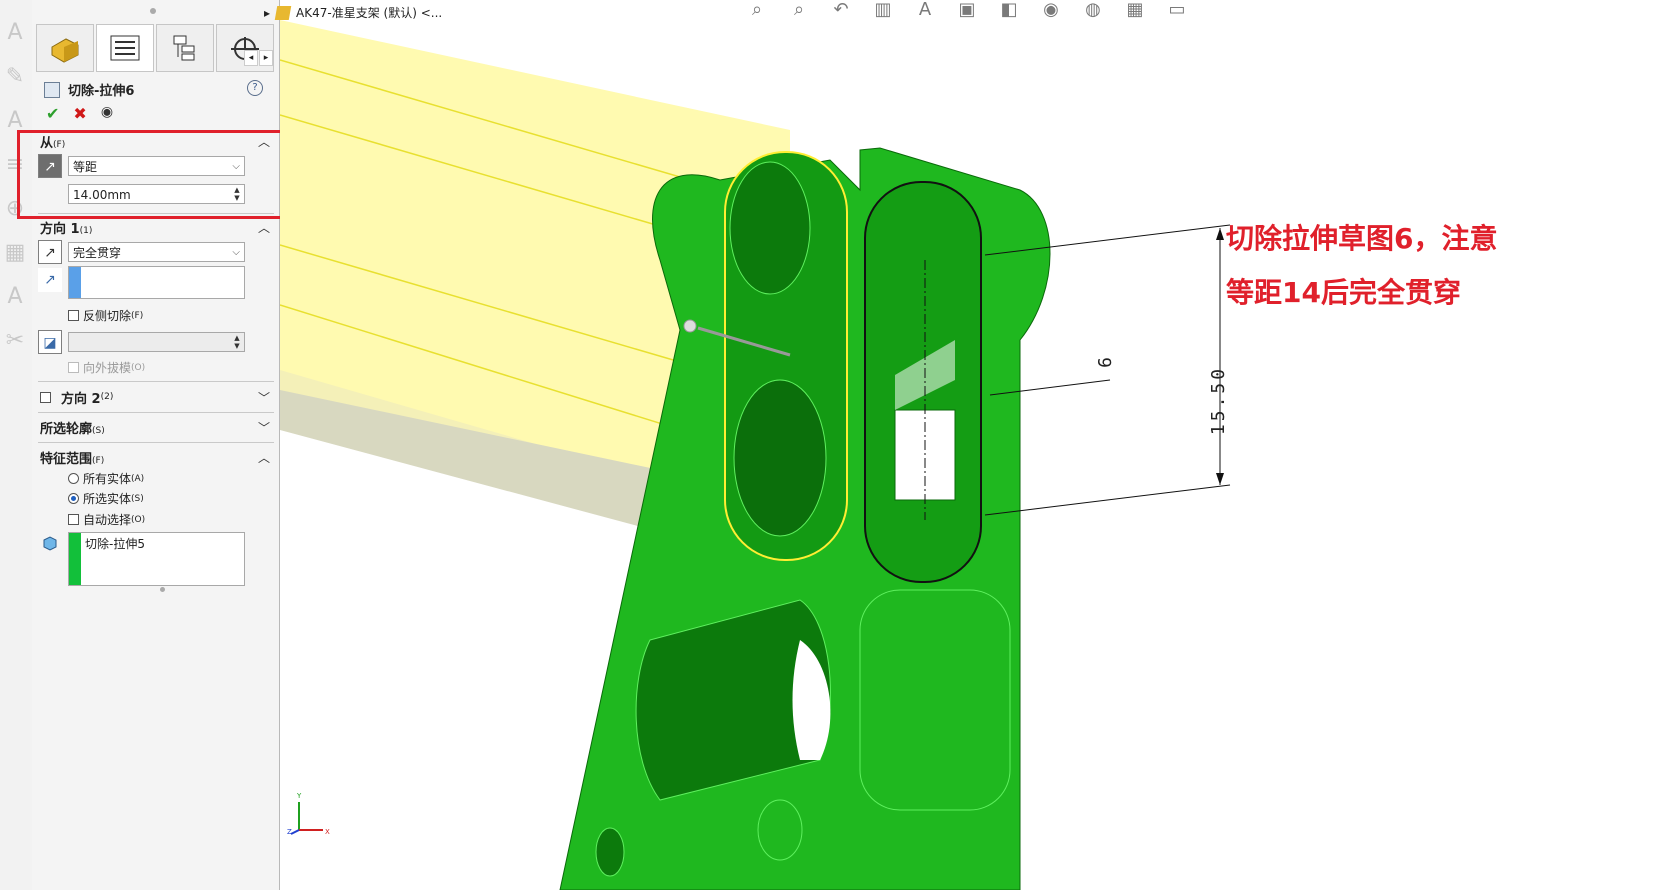  Describe the element at coordinates (50, 543) in the screenshot. I see `solid-body-icon` at that location.